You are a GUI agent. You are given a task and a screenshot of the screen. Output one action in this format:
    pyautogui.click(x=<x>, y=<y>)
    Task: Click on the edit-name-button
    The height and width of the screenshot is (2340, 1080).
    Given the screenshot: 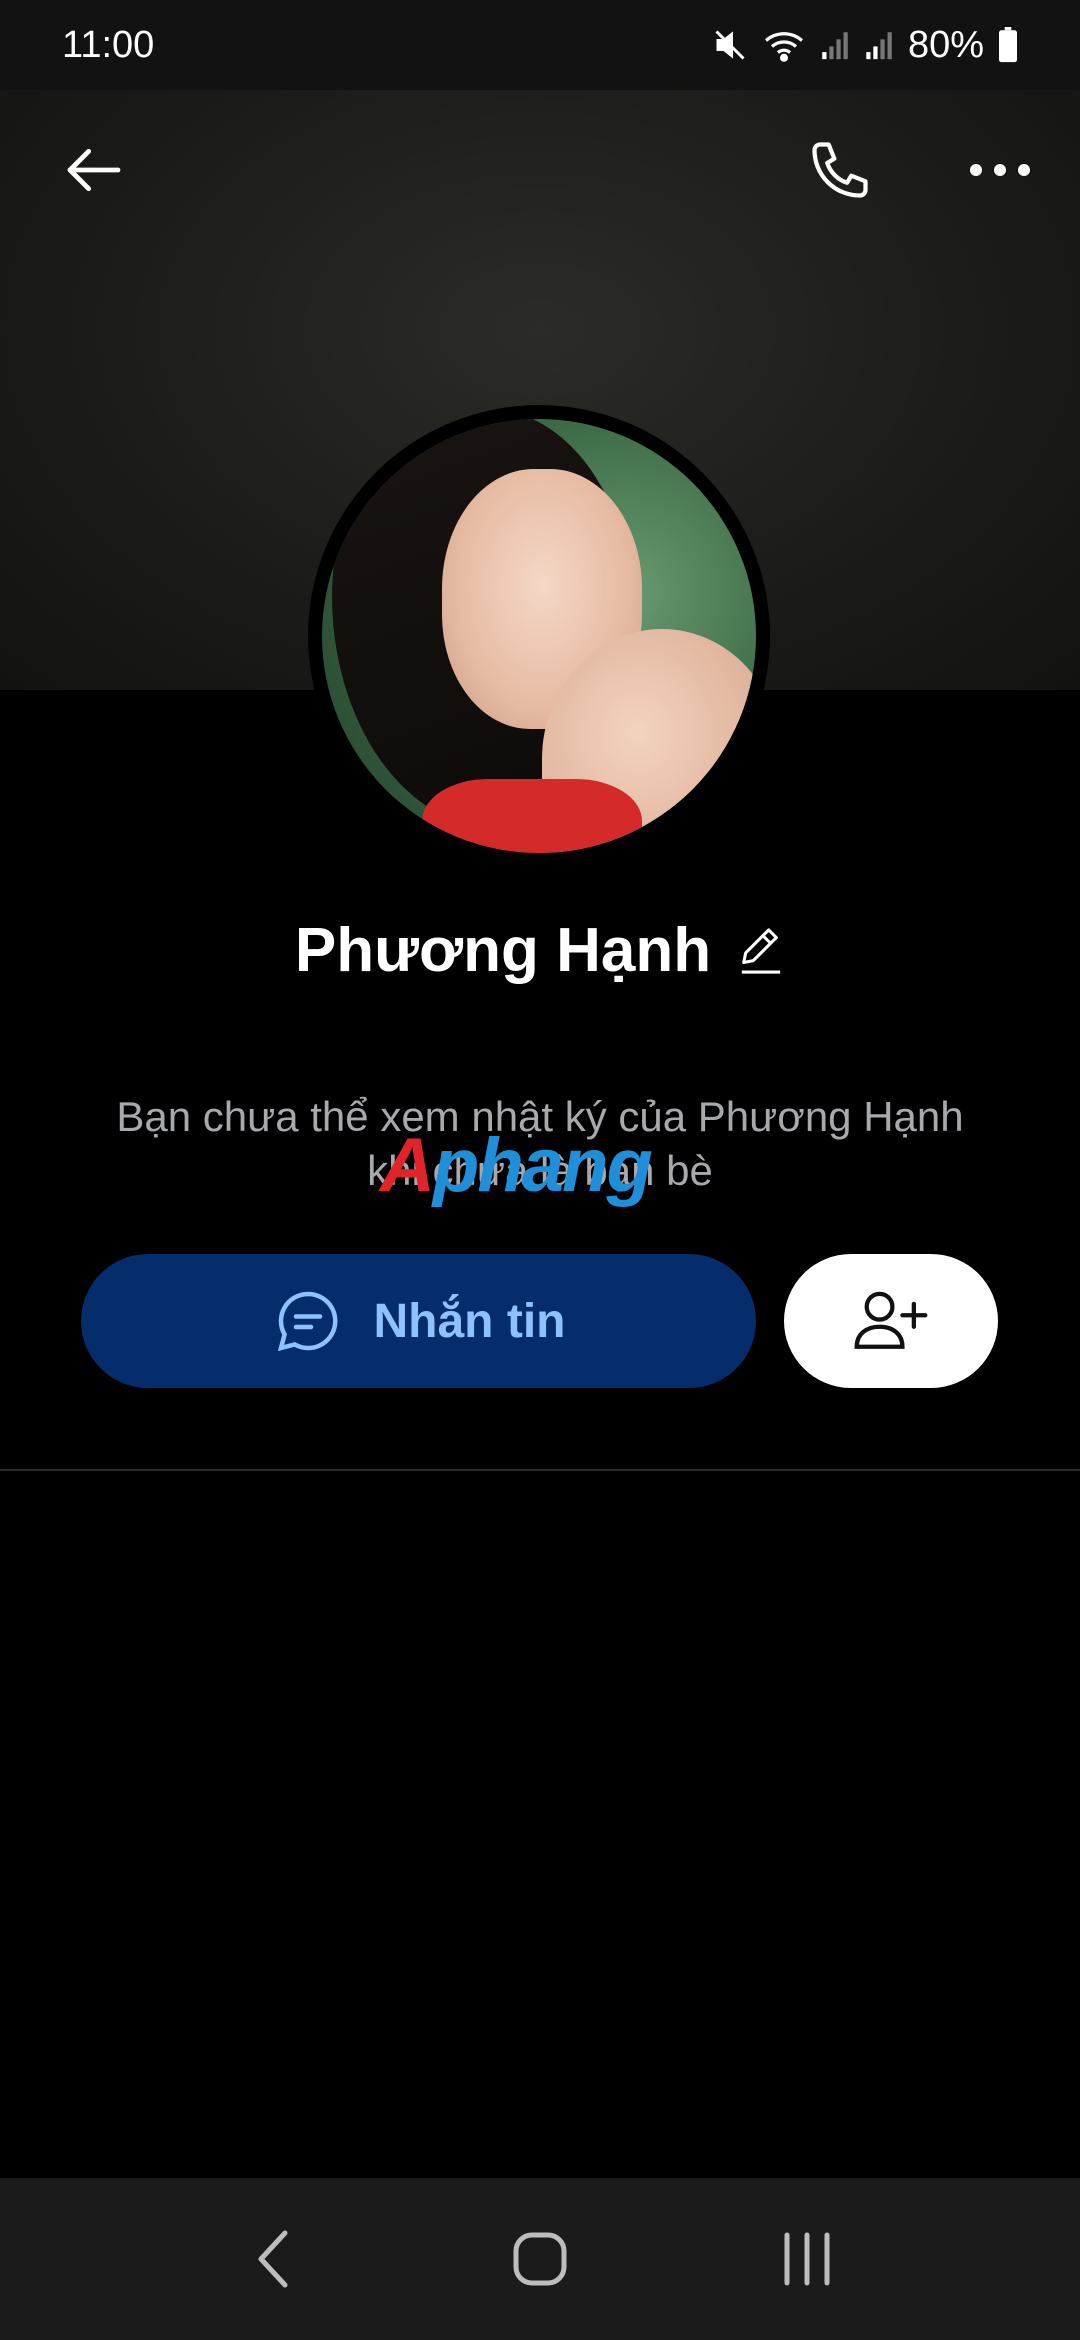 What is the action you would take?
    pyautogui.click(x=761, y=951)
    